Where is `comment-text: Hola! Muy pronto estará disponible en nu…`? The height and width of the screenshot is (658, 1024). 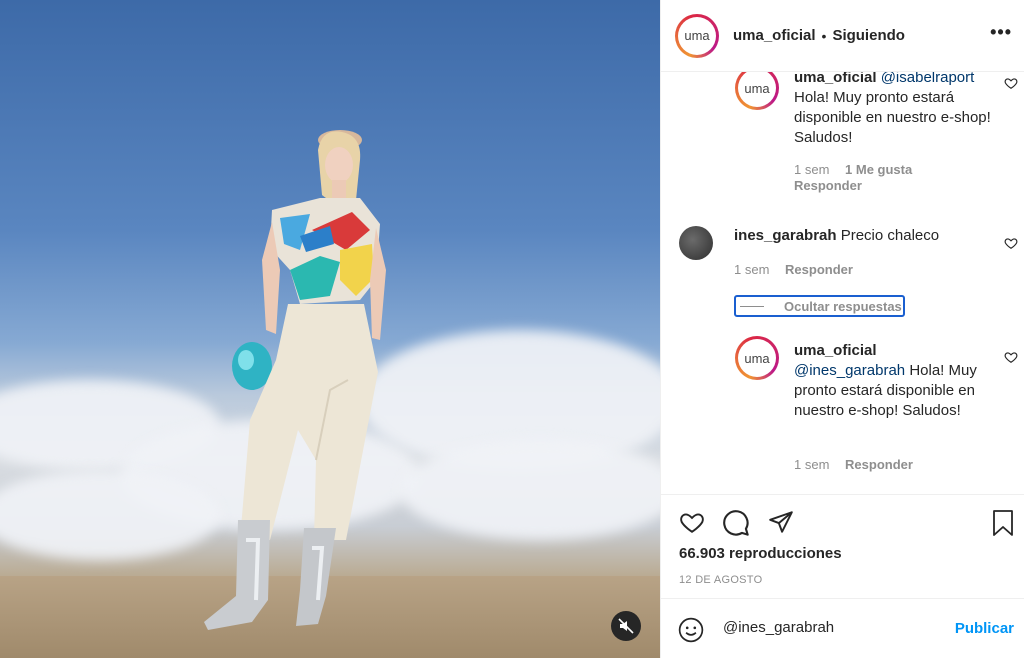
comment-text: Hola! Muy pronto estará disponible en nu… is located at coordinates (892, 117).